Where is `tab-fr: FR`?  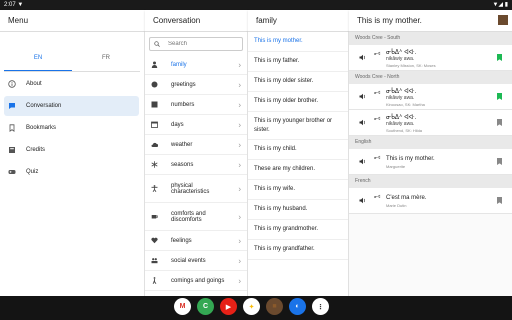 tab-fr: FR is located at coordinates (106, 61).